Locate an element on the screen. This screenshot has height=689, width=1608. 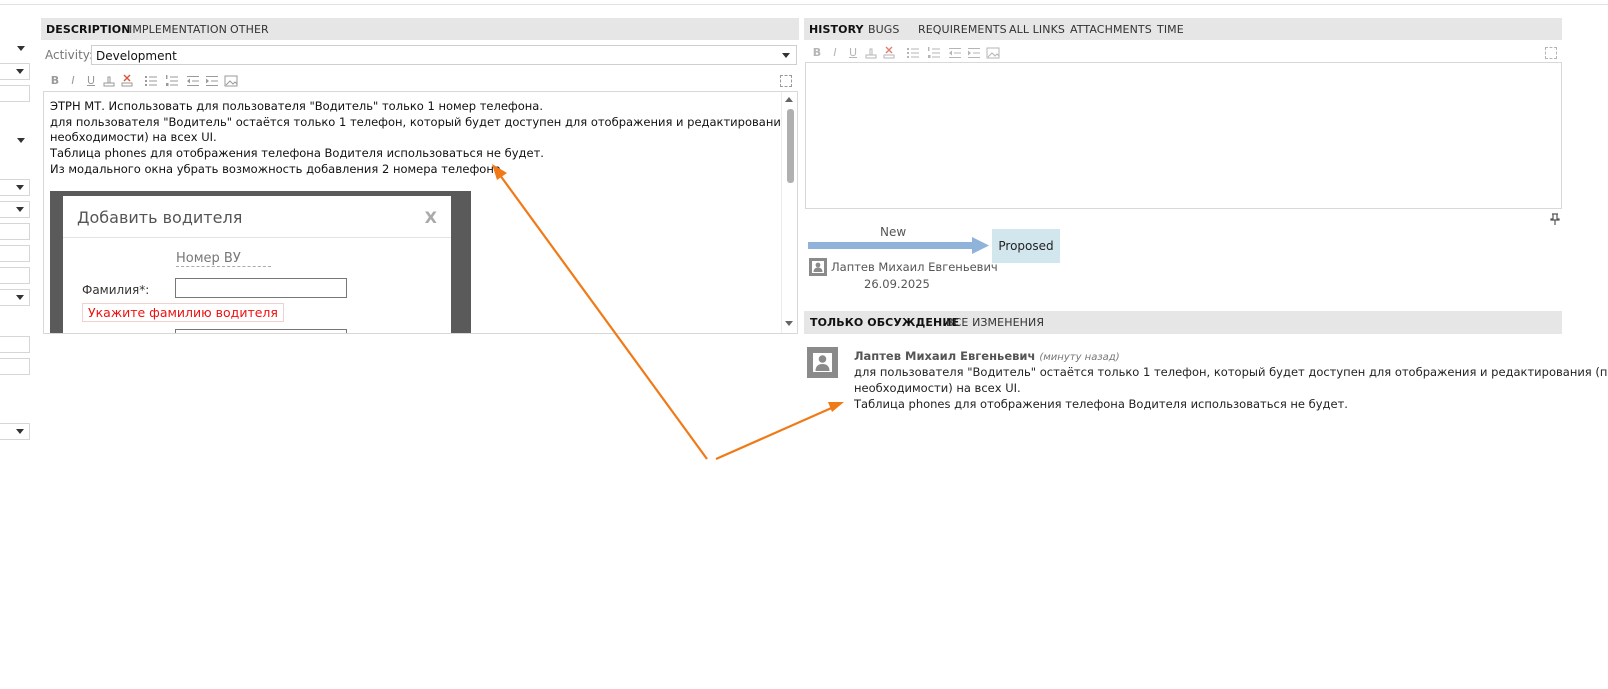
scroll-up-icon is located at coordinates (789, 99).